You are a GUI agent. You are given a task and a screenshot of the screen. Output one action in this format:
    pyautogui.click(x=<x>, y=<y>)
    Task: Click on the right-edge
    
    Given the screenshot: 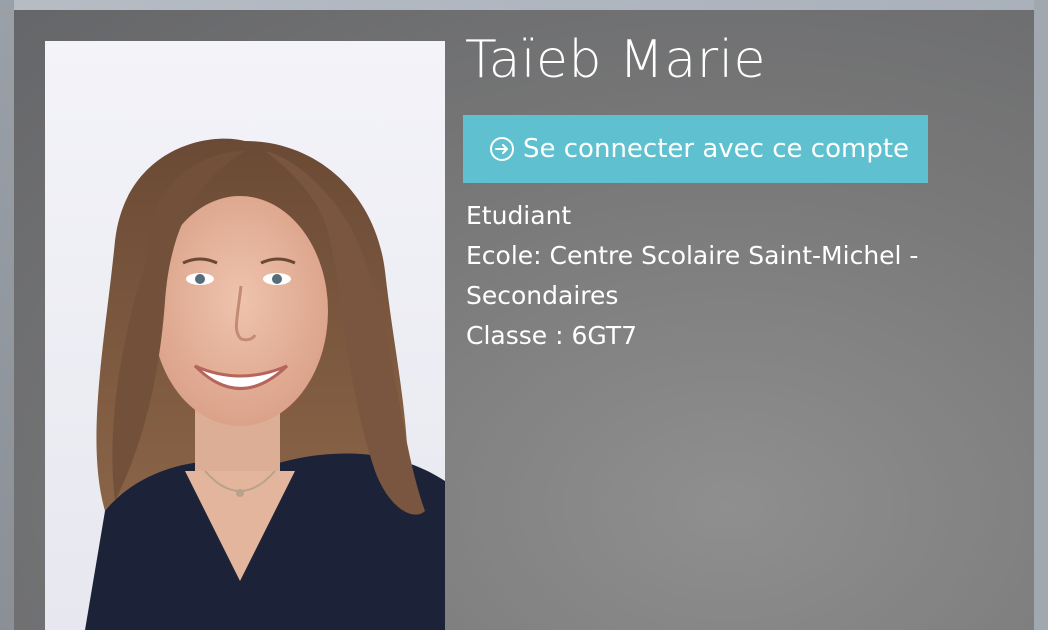 What is the action you would take?
    pyautogui.click(x=1041, y=315)
    